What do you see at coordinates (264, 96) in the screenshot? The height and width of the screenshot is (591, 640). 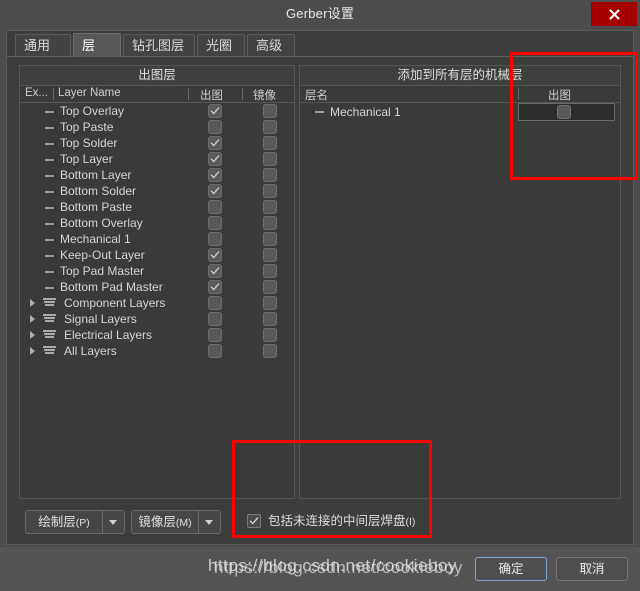 I see `column-mirror: 镜像` at bounding box center [264, 96].